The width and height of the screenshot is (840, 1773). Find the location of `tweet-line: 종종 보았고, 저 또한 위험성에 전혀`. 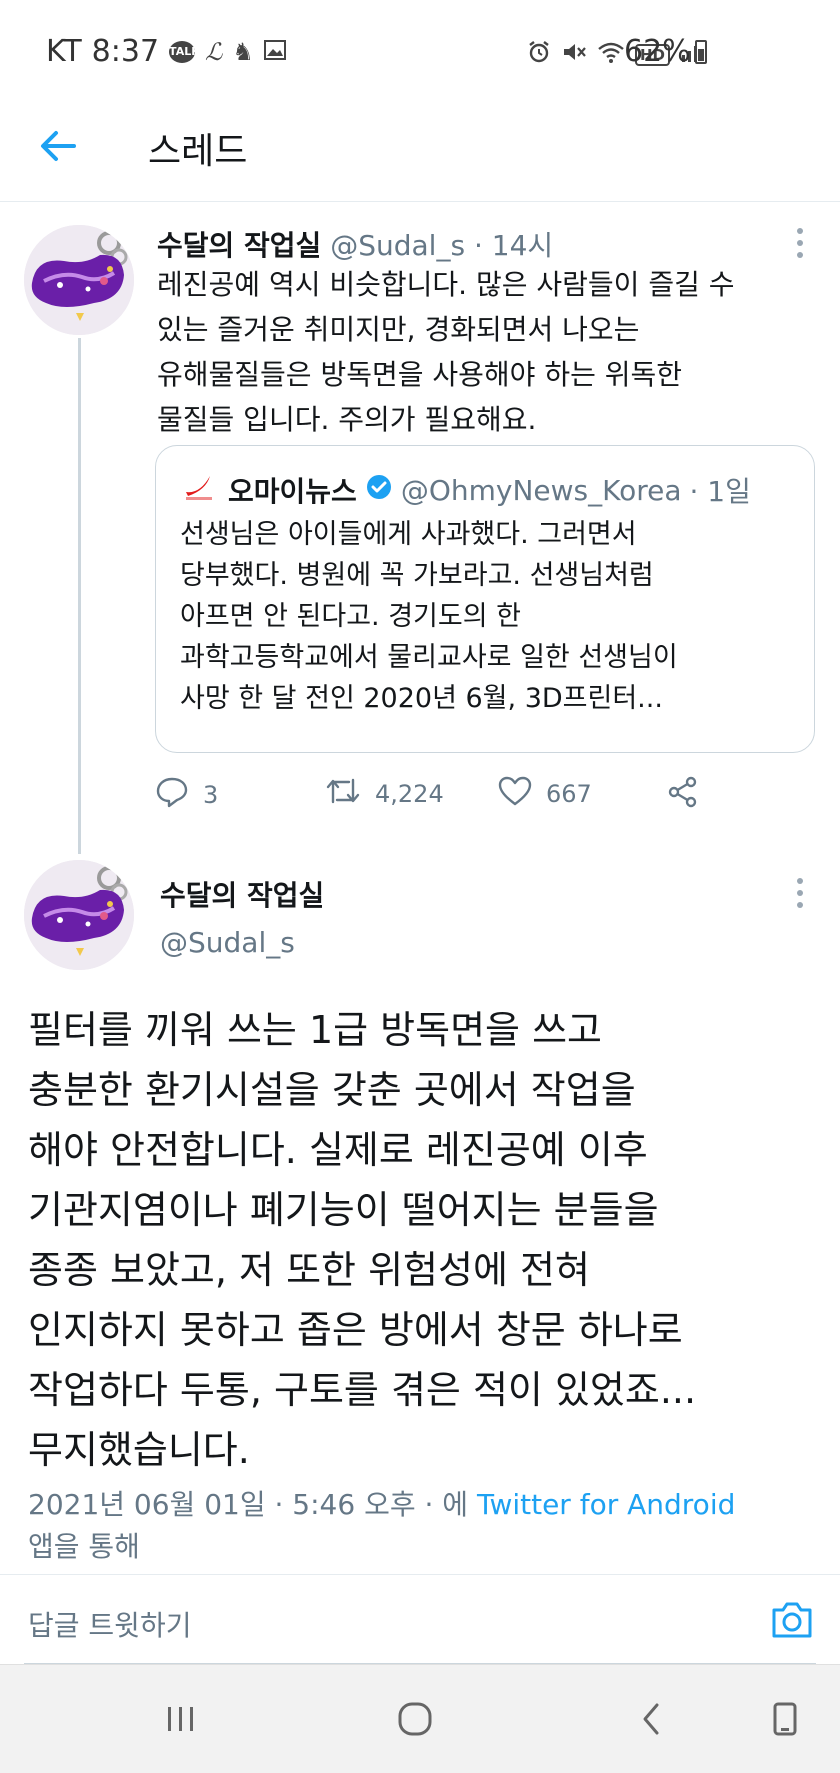

tweet-line: 종종 보았고, 저 또한 위험성에 전혀 is located at coordinates (309, 1270).